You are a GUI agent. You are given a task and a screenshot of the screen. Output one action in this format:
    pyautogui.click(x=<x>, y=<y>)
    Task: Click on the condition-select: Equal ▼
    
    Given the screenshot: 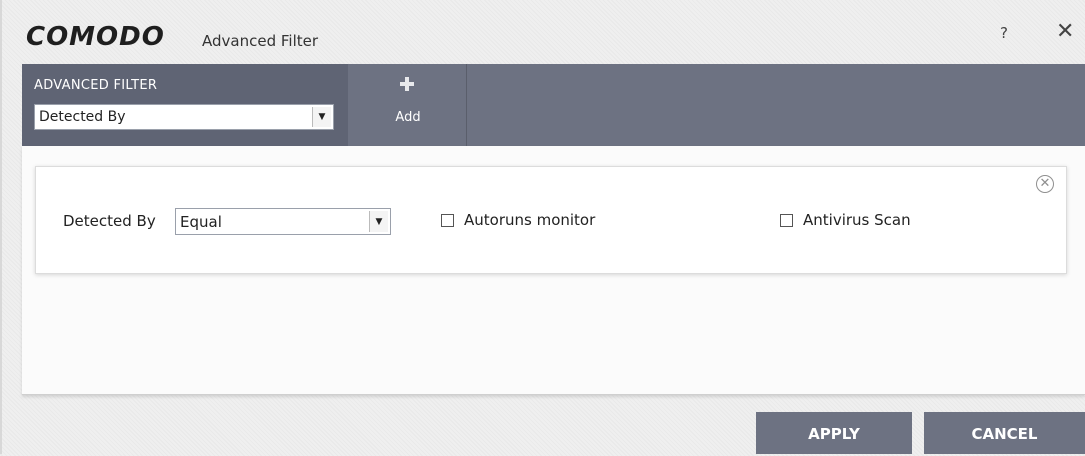 What is the action you would take?
    pyautogui.click(x=283, y=221)
    